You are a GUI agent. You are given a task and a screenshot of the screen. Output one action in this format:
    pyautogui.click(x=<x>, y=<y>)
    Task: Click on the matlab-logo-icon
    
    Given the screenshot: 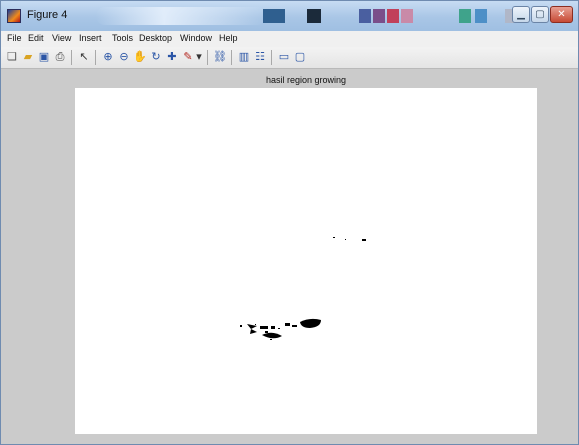 What is the action you would take?
    pyautogui.click(x=14, y=16)
    